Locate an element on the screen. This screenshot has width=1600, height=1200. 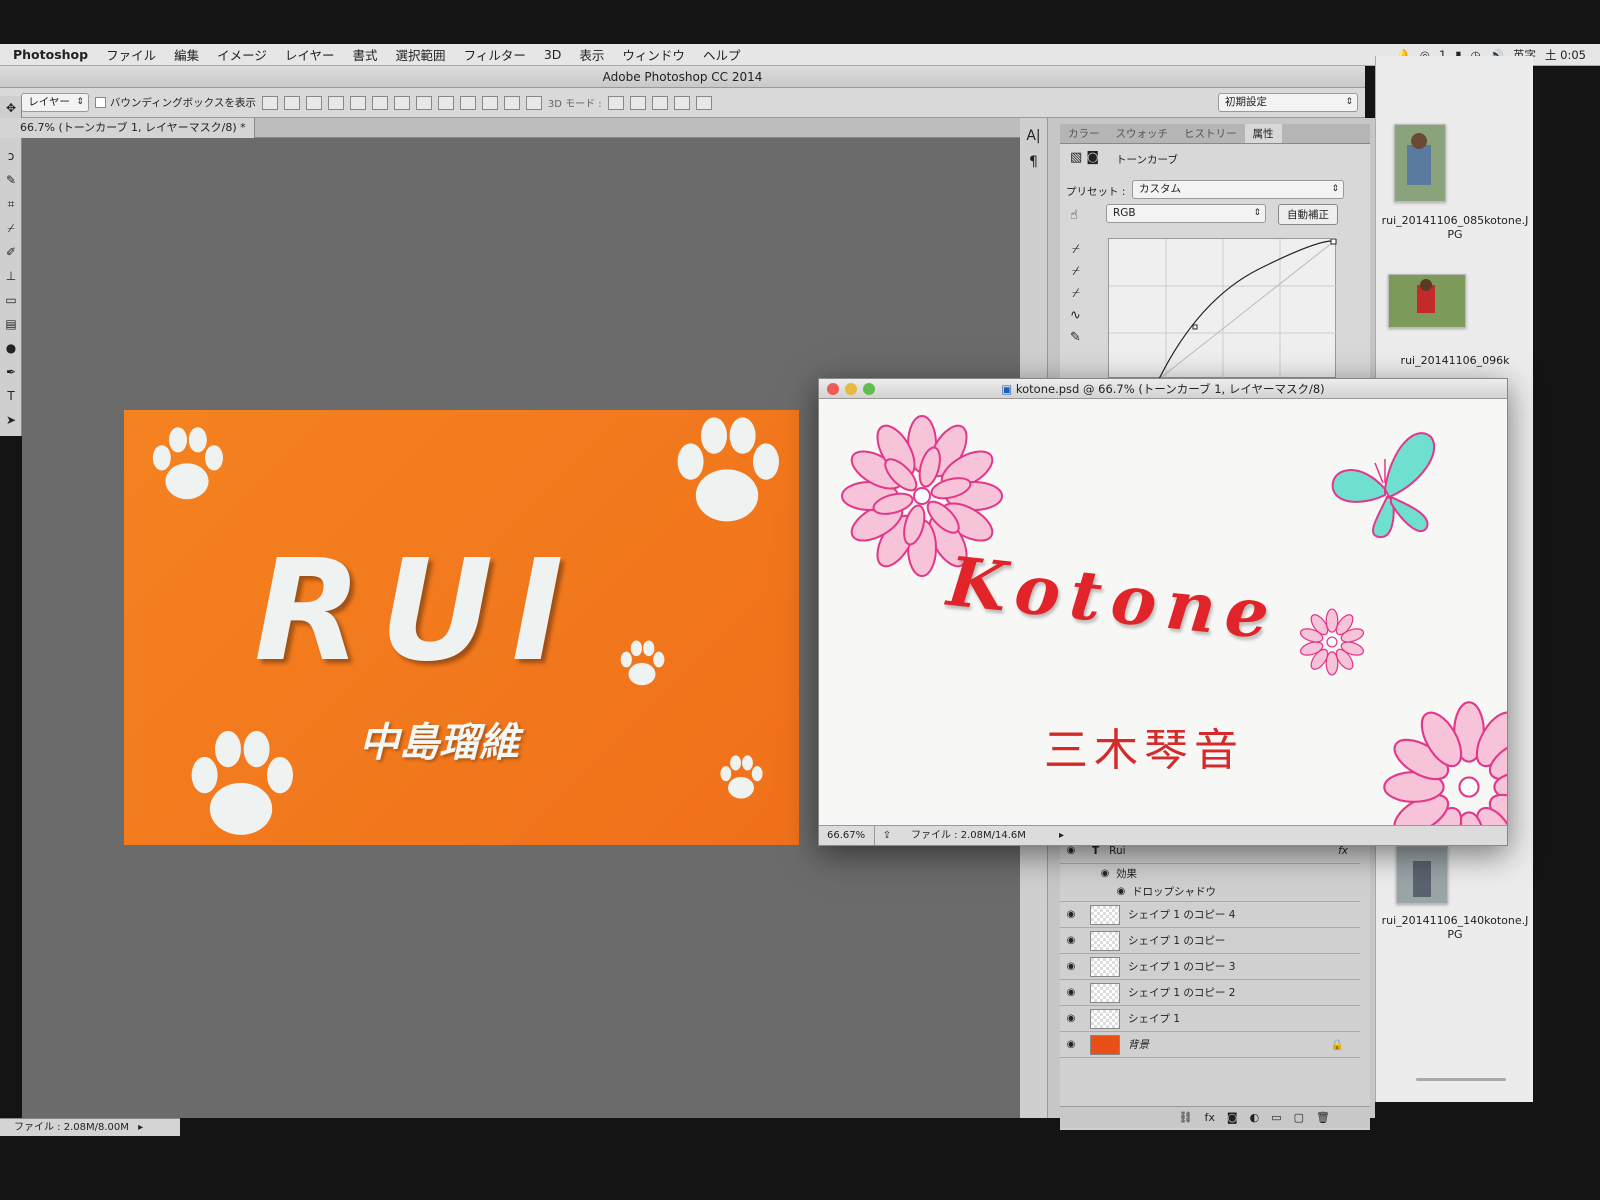
zoom-field: 66.67% is located at coordinates (847, 835).